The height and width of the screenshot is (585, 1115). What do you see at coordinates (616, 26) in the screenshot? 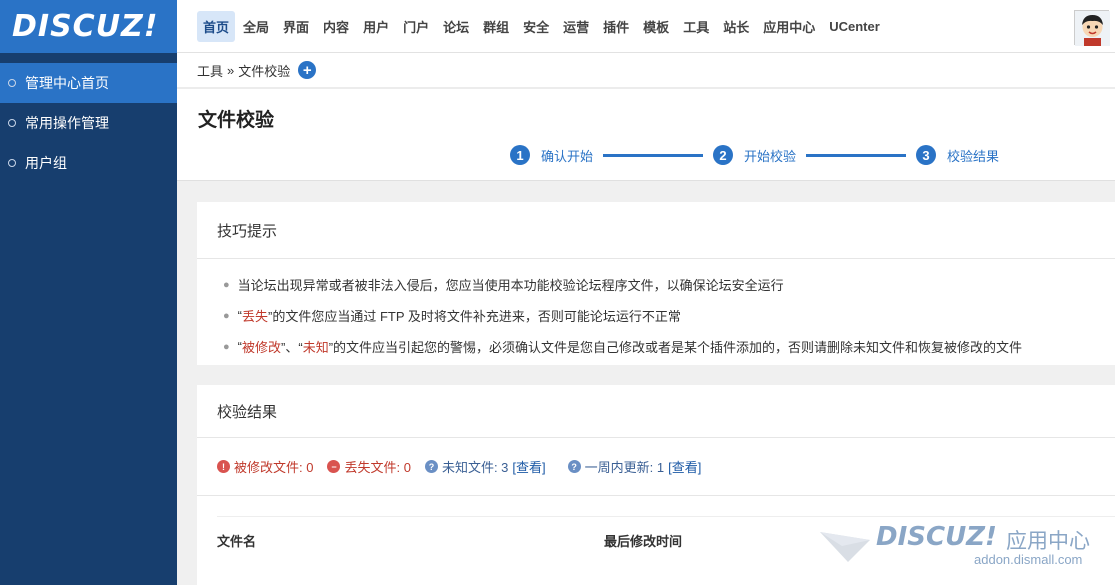
I see `nav-plugin: 插件` at bounding box center [616, 26].